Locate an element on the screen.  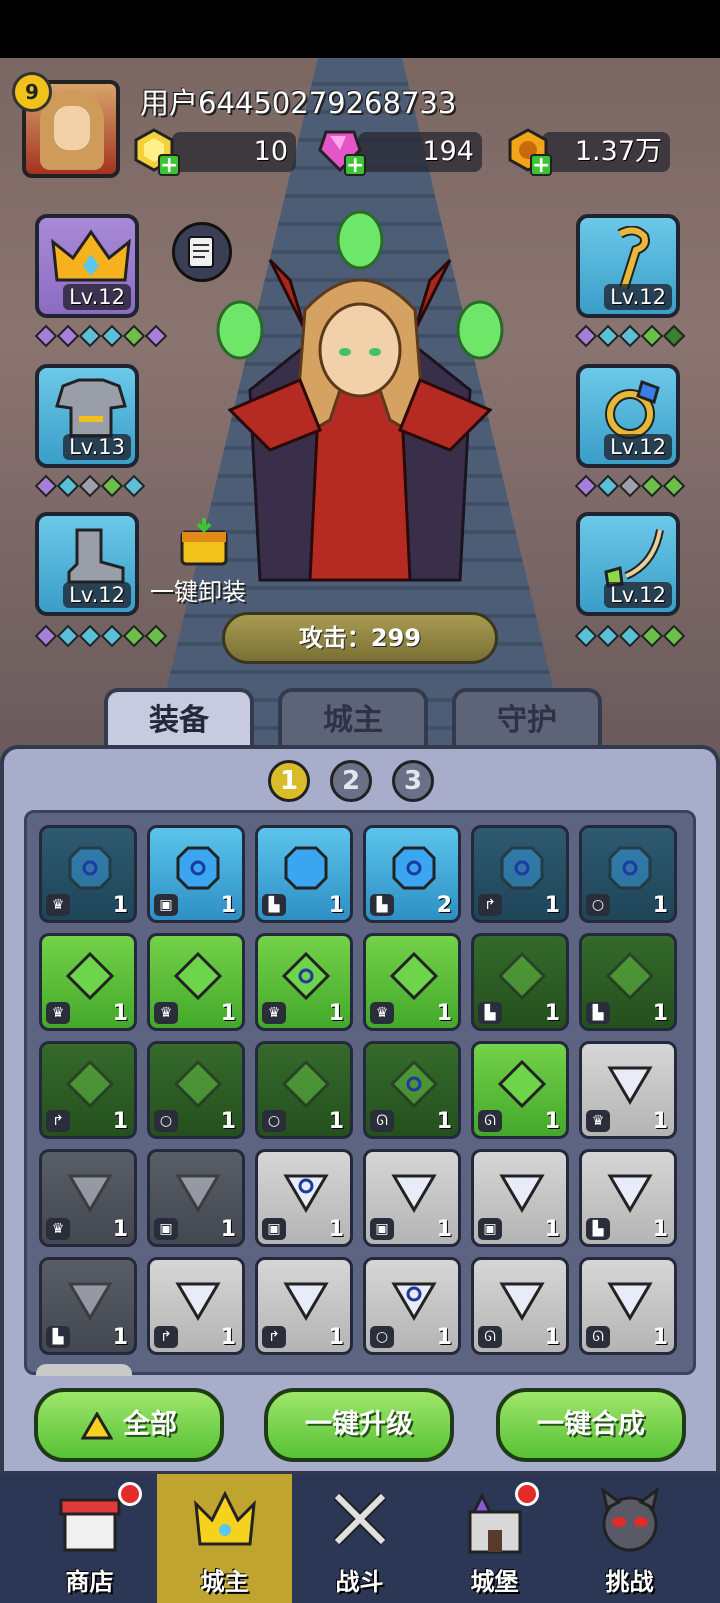
nav-shop: 商店 is located at coordinates (89, 1538).